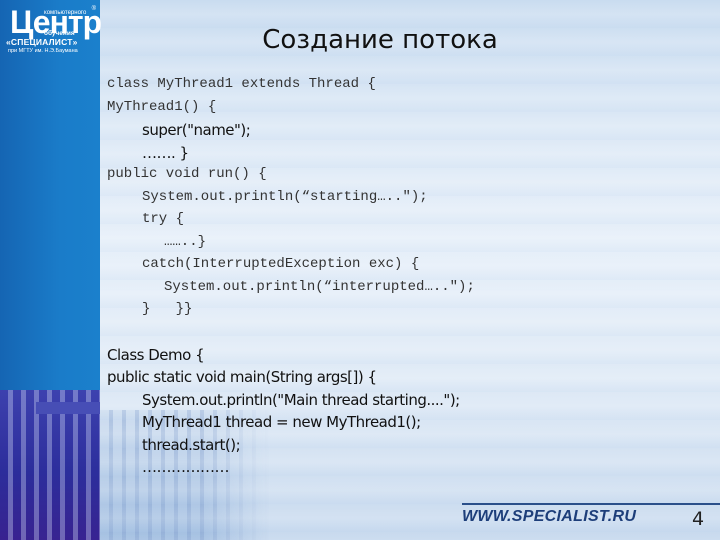 This screenshot has width=720, height=540. Describe the element at coordinates (167, 309) in the screenshot. I see `code-line: } }}` at that location.